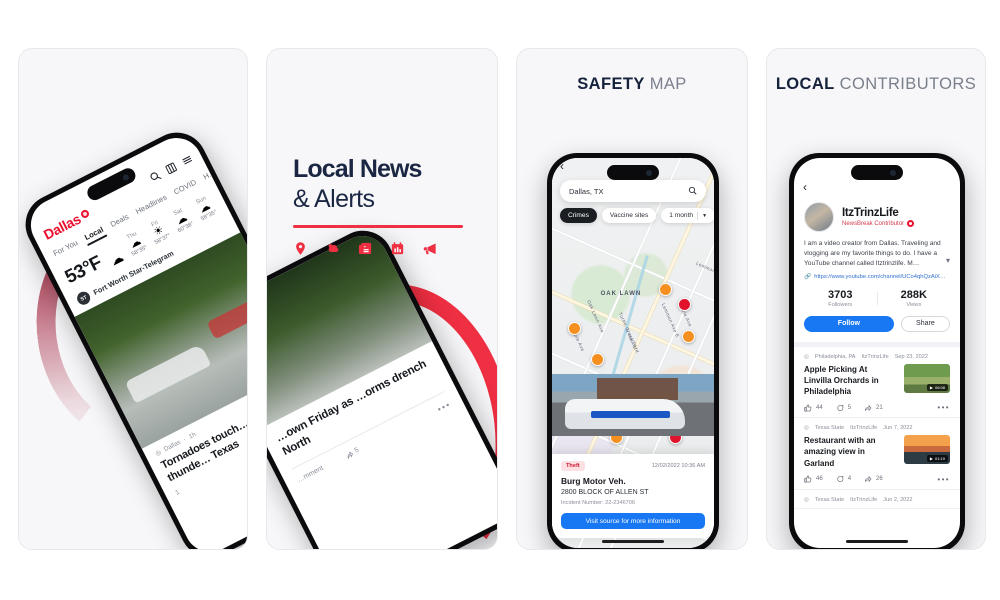 This screenshot has height=600, width=1000. What do you see at coordinates (188, 161) in the screenshot?
I see `hamburger-menu-icon` at bounding box center [188, 161].